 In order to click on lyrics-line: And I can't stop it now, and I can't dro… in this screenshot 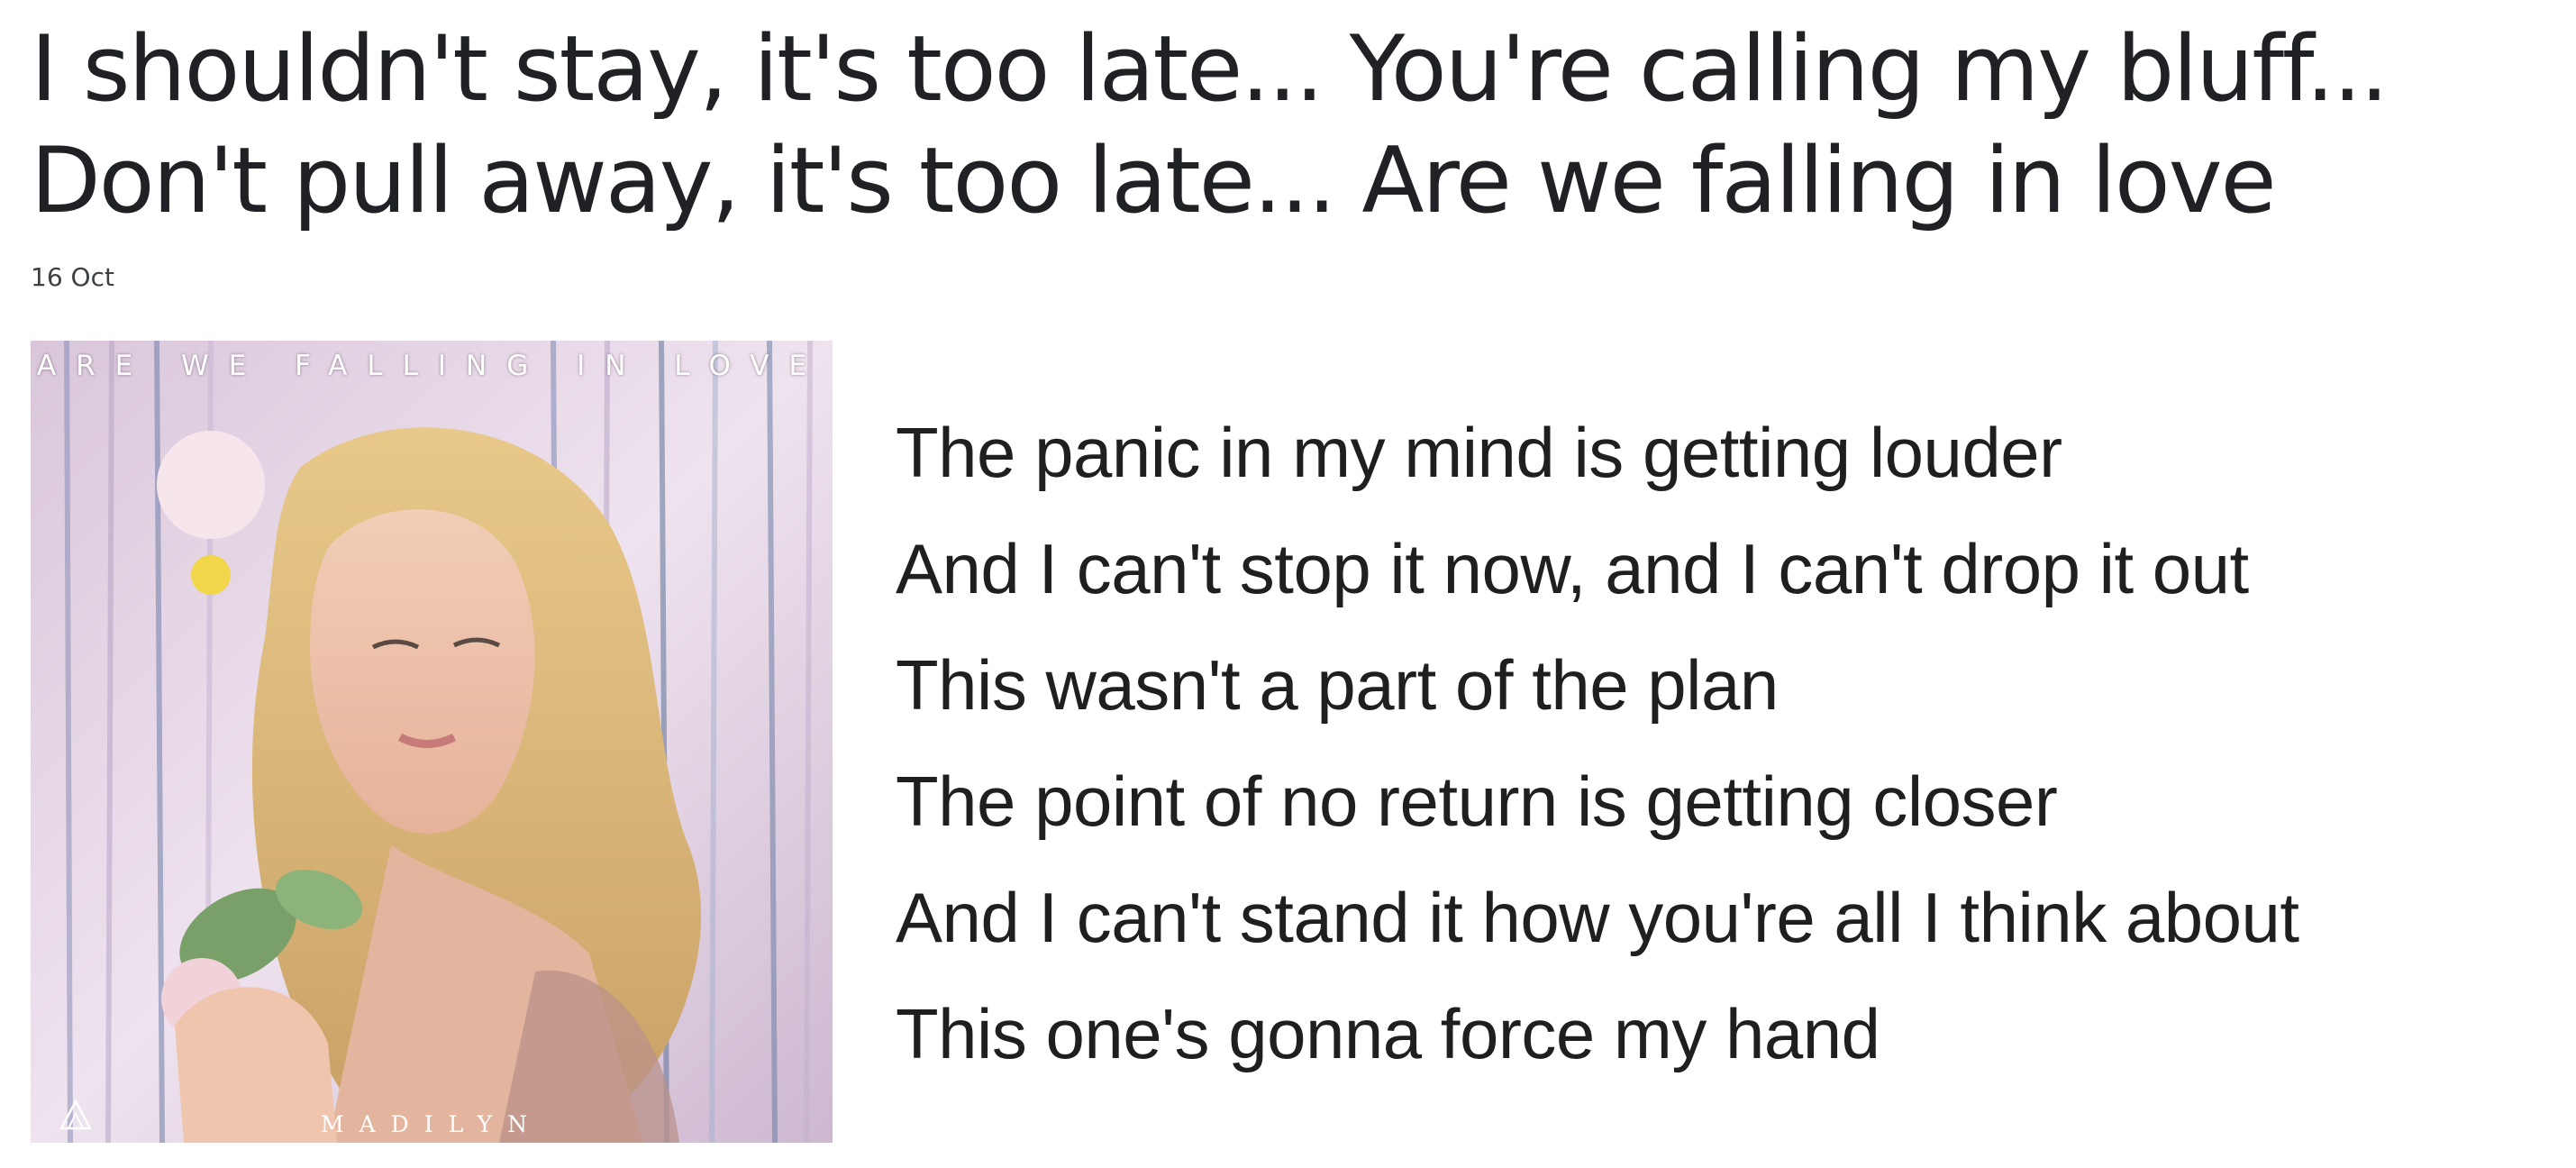, I will do `click(1572, 568)`.